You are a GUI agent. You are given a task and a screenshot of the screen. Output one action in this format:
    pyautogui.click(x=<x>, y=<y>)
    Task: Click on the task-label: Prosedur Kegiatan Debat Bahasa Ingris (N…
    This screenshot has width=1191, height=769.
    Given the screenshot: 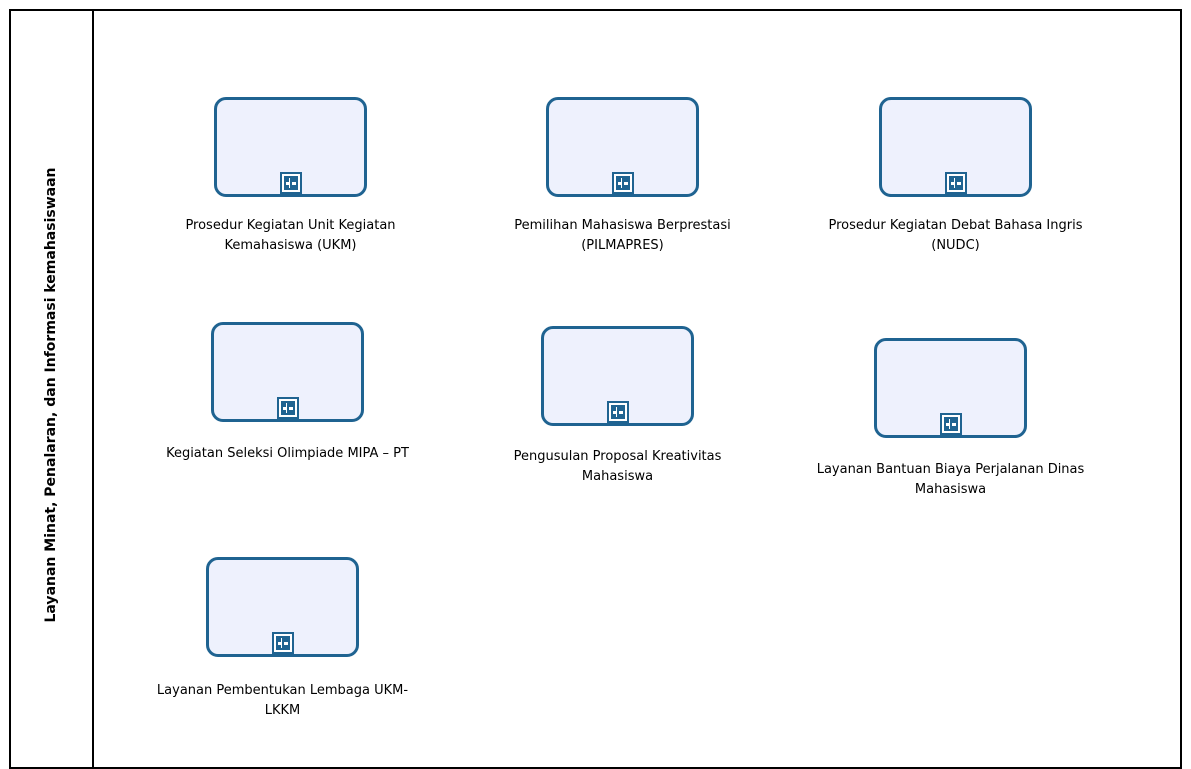 What is the action you would take?
    pyautogui.click(x=955, y=235)
    